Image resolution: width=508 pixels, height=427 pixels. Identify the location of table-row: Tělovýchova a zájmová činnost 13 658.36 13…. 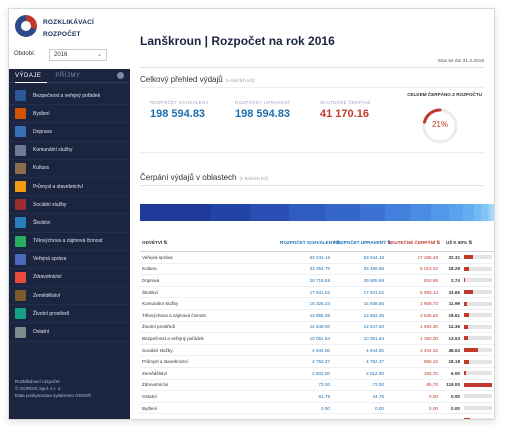
(317, 316).